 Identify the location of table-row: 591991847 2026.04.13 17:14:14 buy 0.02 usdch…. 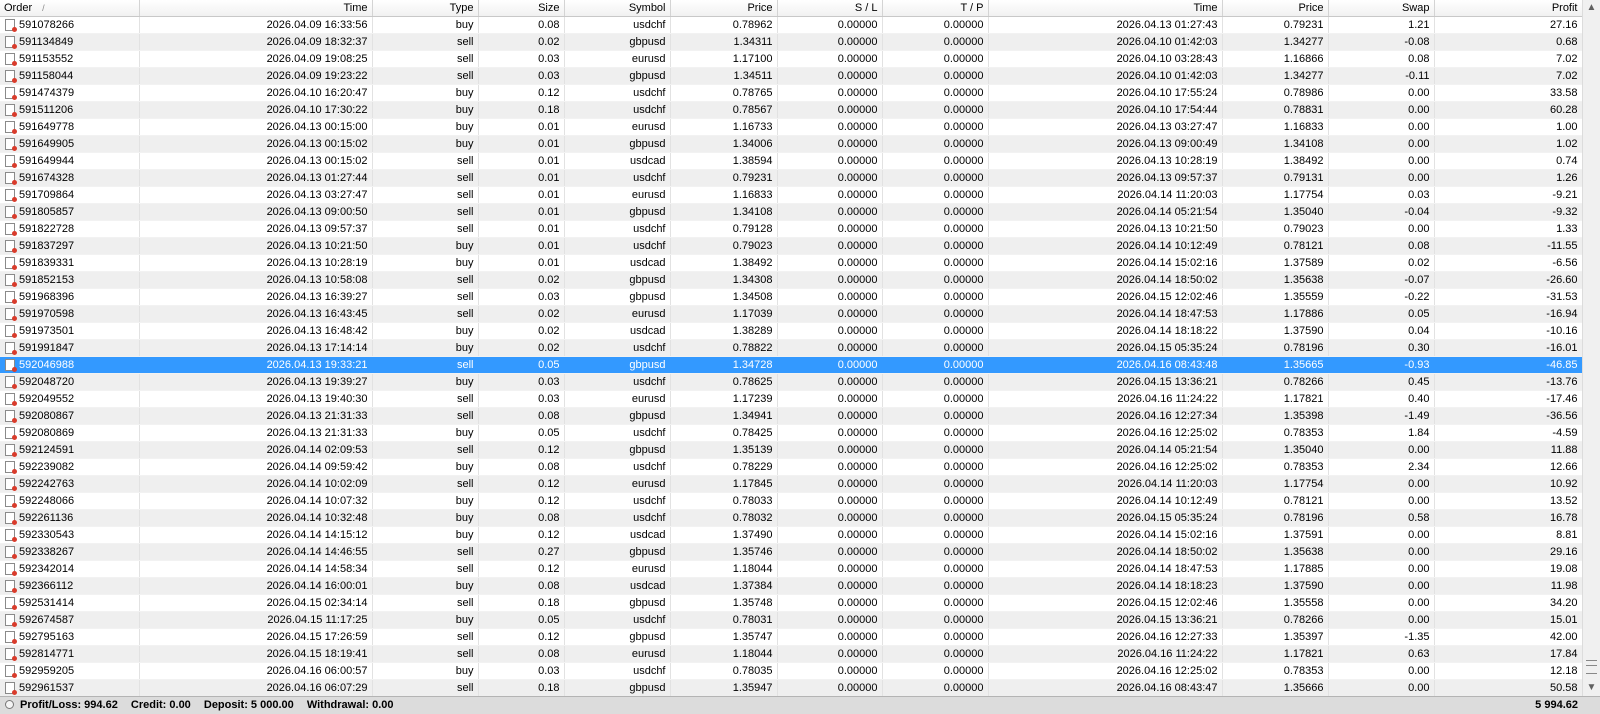
(791, 348).